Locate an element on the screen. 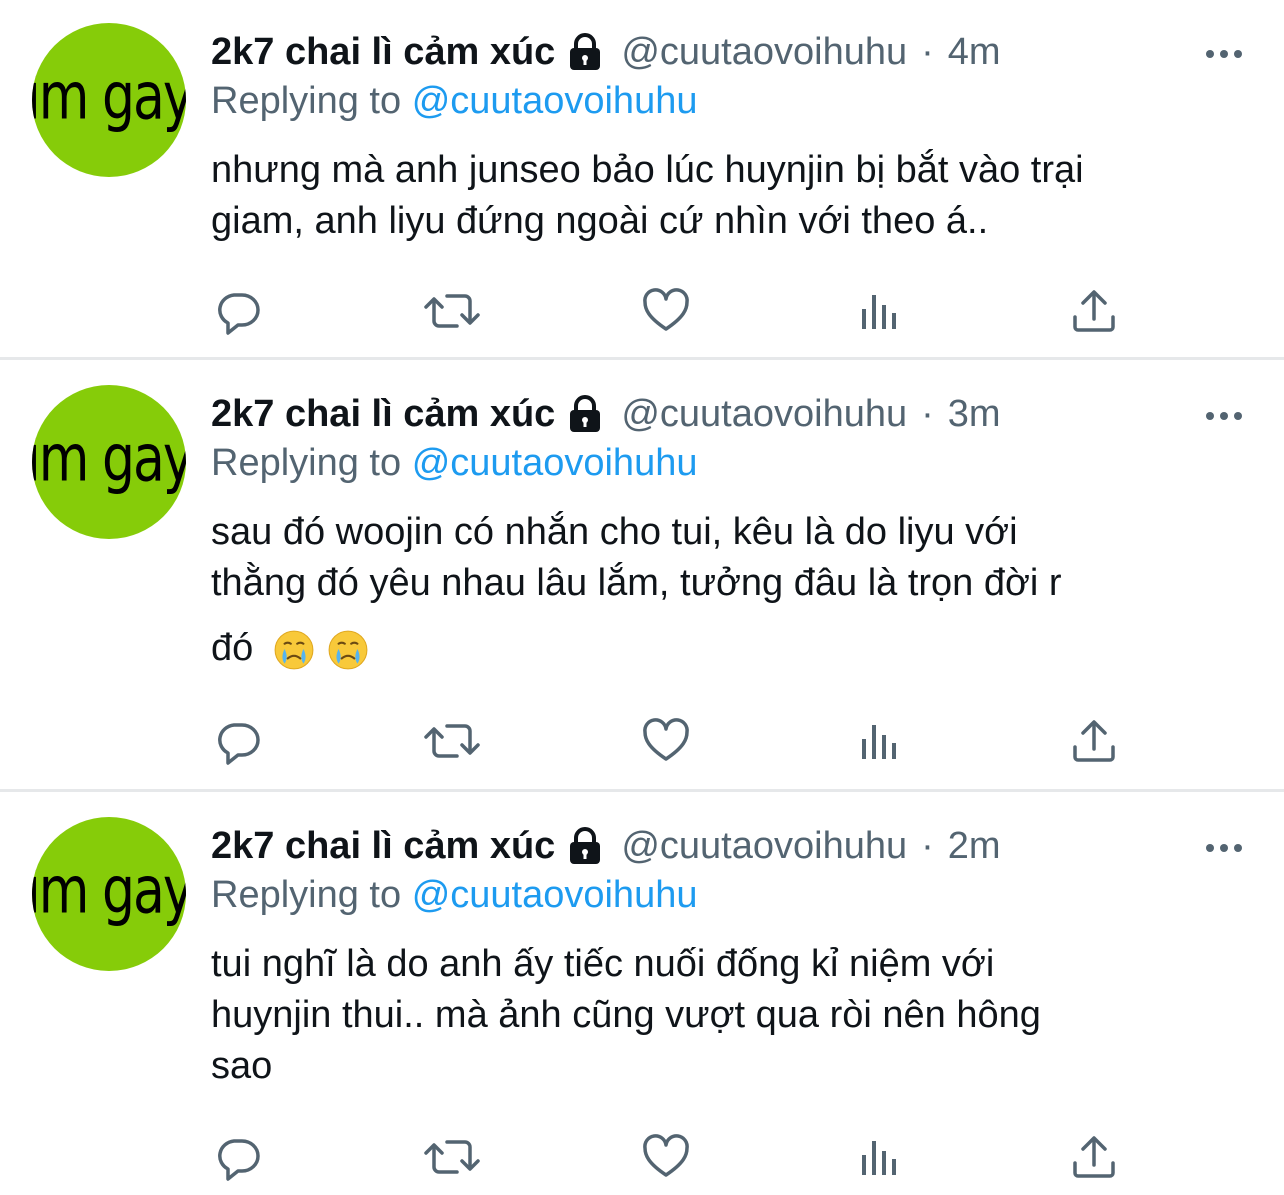  tweet-header: 2k7 chai lì cảm xúc @cuutaovoihuhu · 4m is located at coordinates (727, 52).